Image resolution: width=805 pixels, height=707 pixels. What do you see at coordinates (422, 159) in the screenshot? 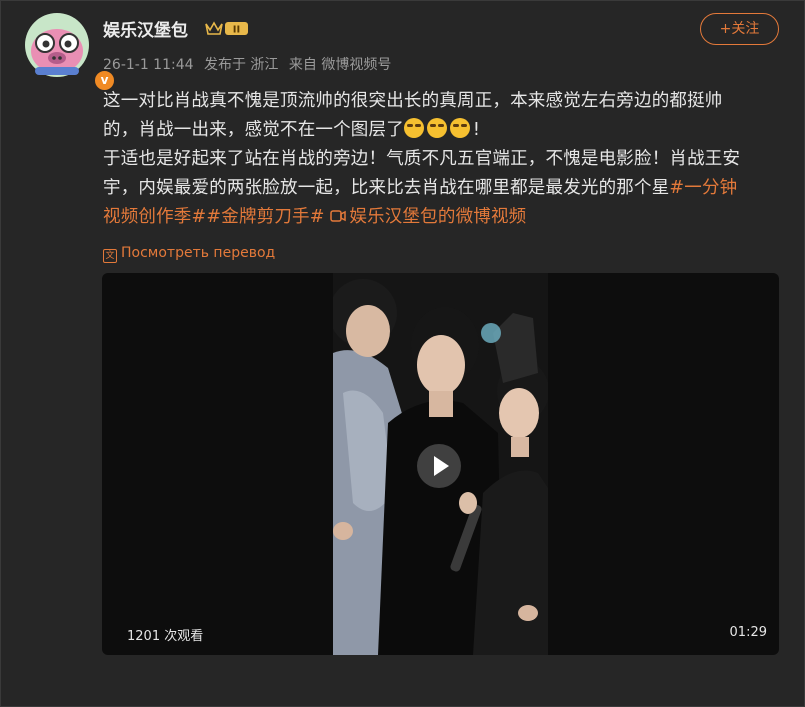
I see `post-text-line-3: 于适也是好起来了站在肖战的旁边！气质不凡五官端正，不愧是电影脸！肖战王安` at bounding box center [422, 159].